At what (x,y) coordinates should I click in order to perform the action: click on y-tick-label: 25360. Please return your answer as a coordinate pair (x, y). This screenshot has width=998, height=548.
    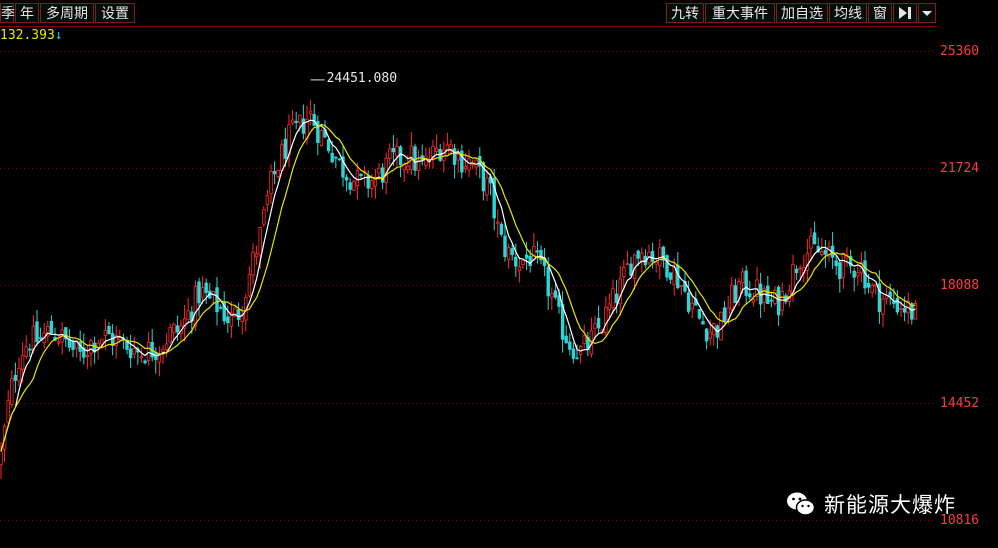
    Looking at the image, I should click on (960, 51).